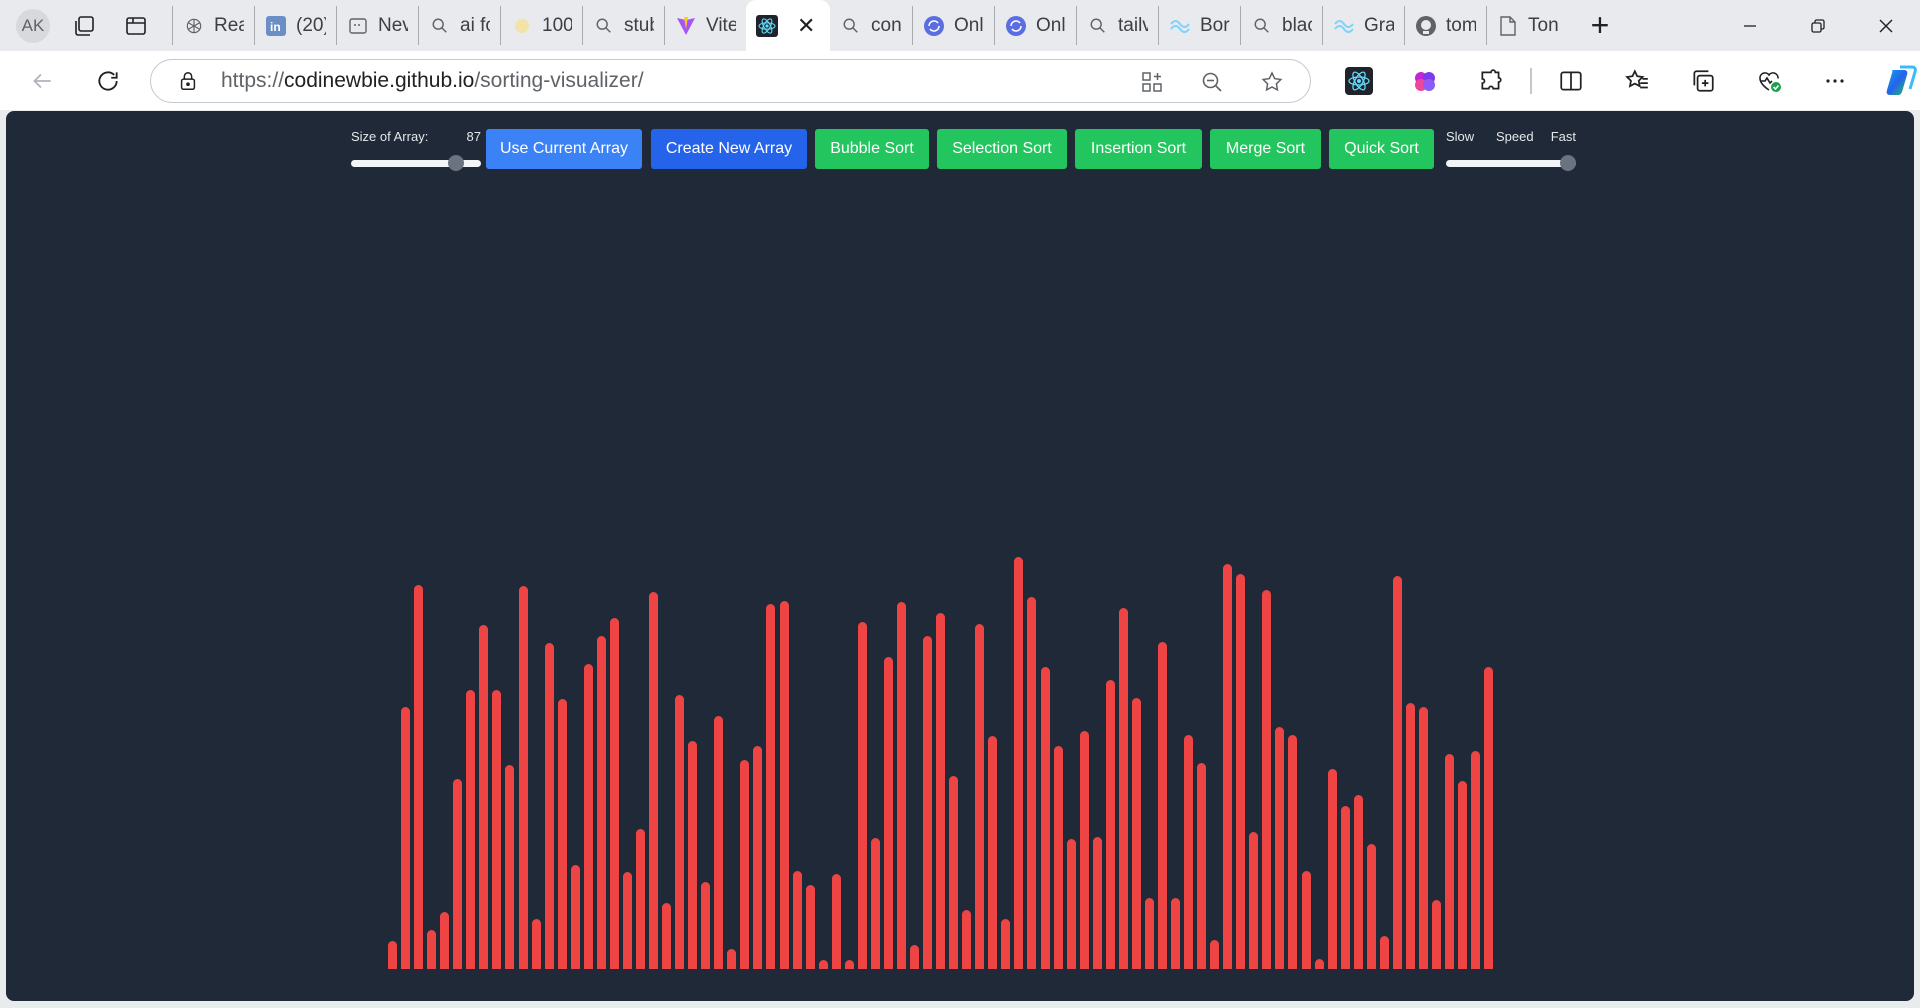  I want to click on app-available-icon, so click(1152, 82).